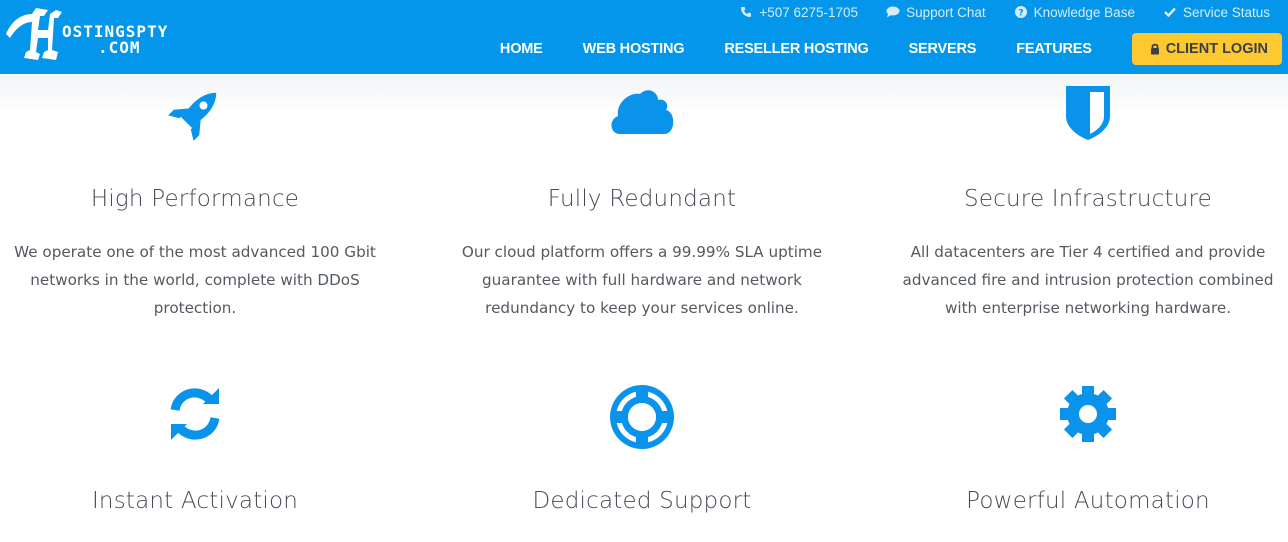 This screenshot has width=1288, height=542. Describe the element at coordinates (1216, 49) in the screenshot. I see `client-login-label: CLIENT LOGIN` at that location.